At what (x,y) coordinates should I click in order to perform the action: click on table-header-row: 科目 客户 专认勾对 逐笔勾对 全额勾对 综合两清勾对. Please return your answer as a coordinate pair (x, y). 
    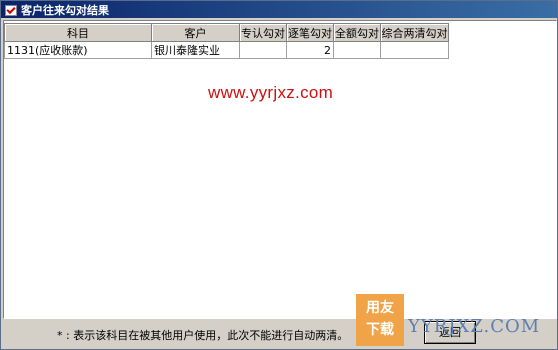
    Looking at the image, I should click on (226, 32).